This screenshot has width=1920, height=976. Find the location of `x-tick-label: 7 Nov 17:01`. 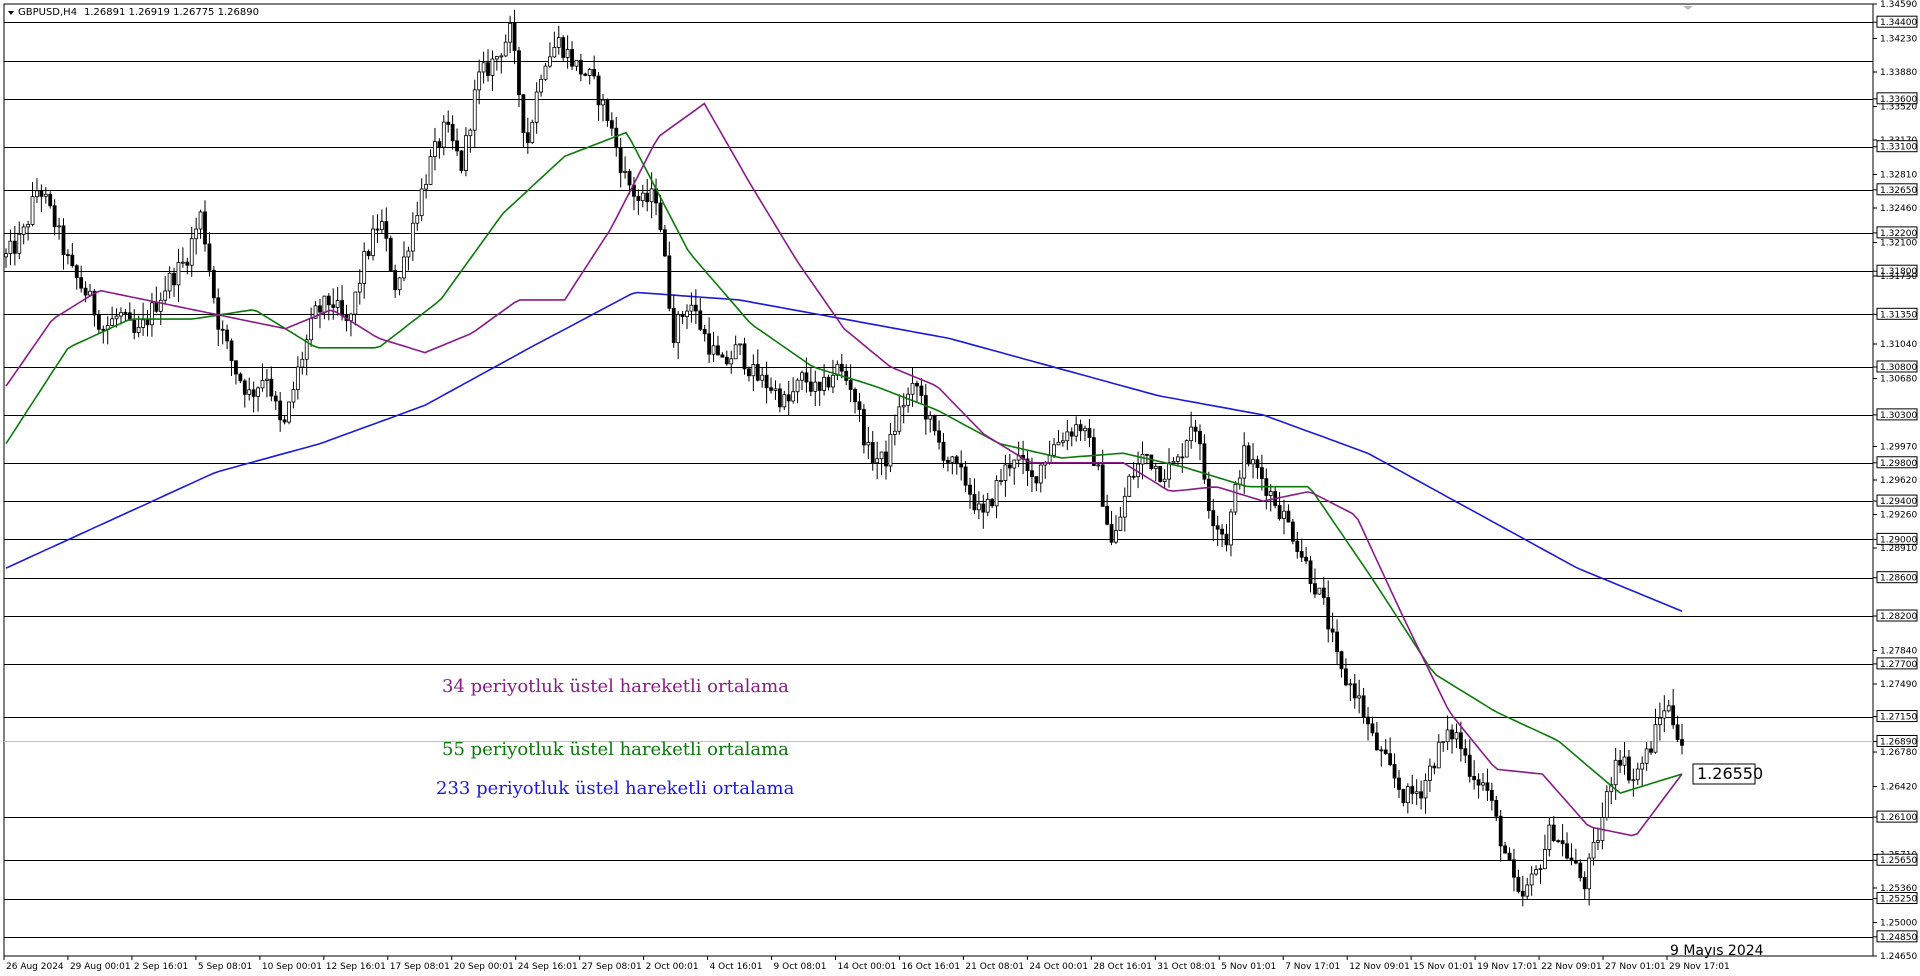

x-tick-label: 7 Nov 17:01 is located at coordinates (1312, 967).